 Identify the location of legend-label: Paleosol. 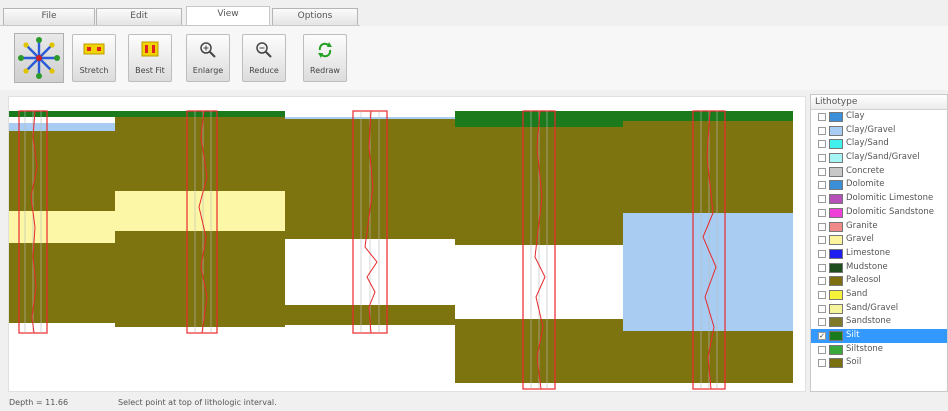
(863, 280).